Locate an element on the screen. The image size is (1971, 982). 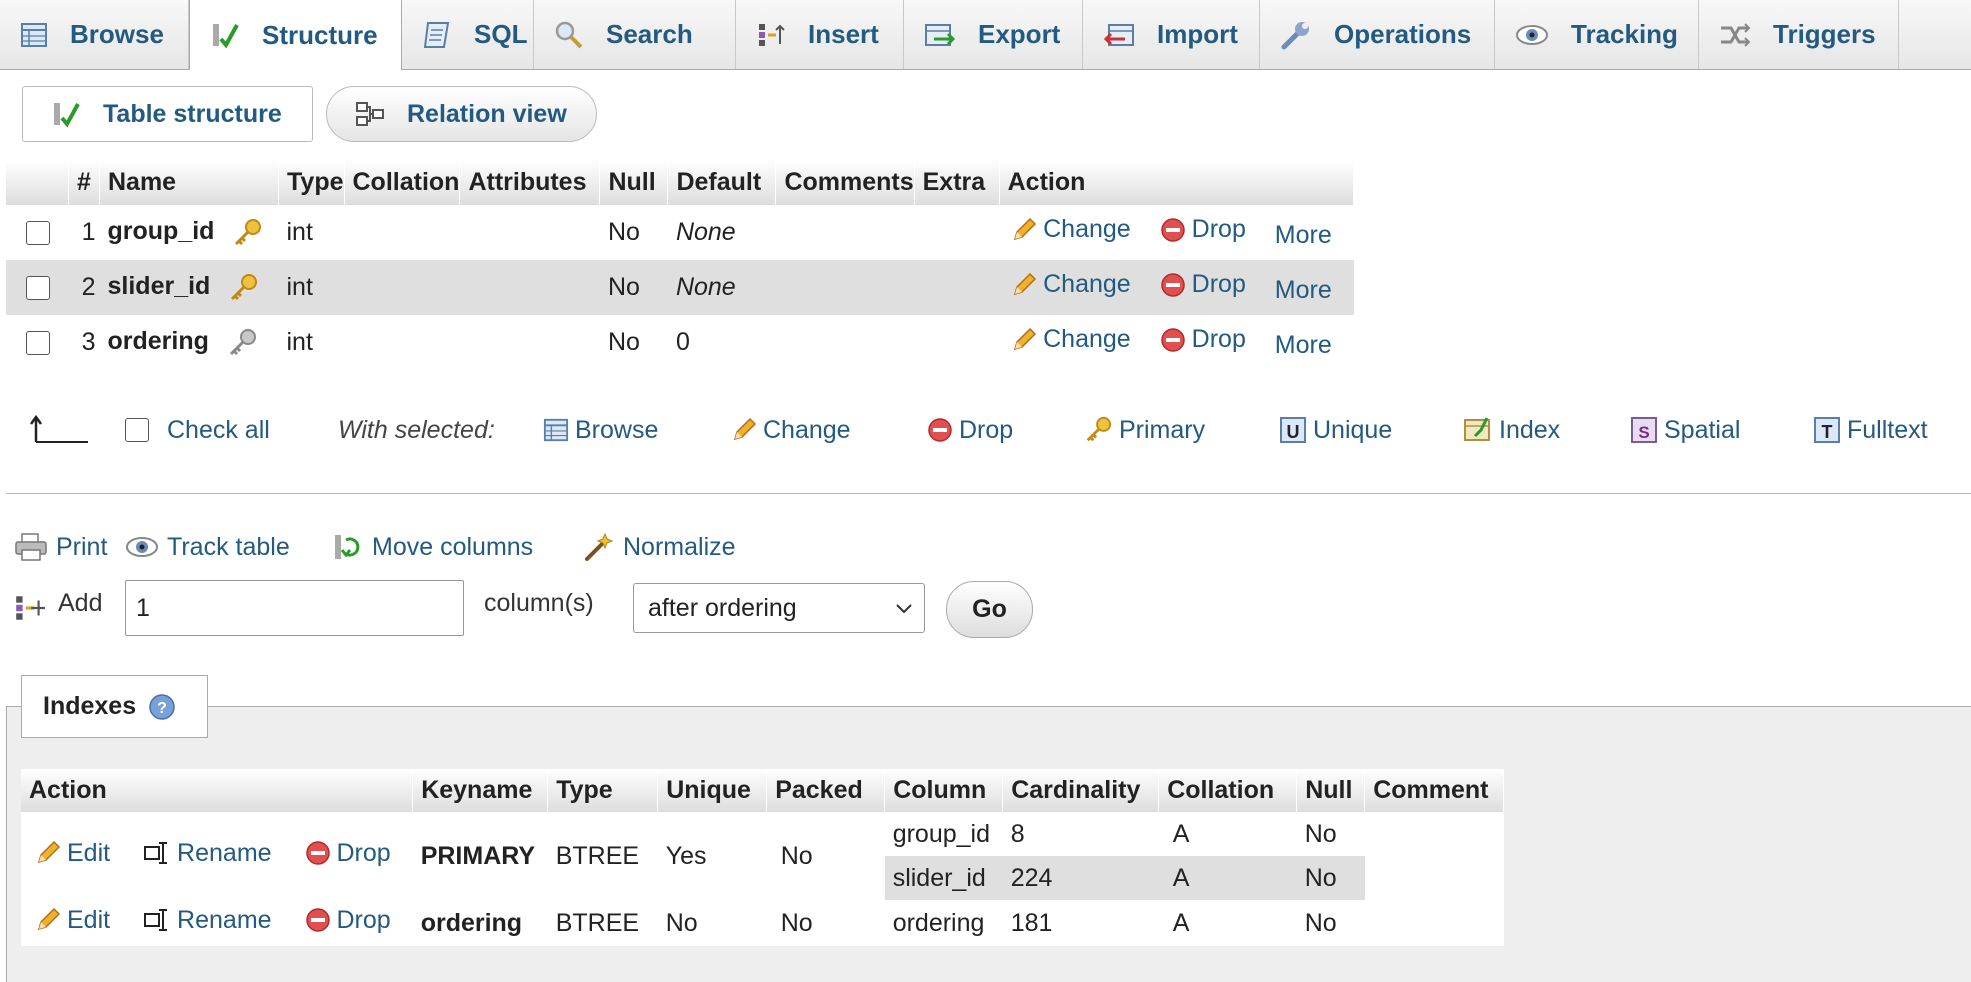
tab-export: Export is located at coordinates (993, 34).